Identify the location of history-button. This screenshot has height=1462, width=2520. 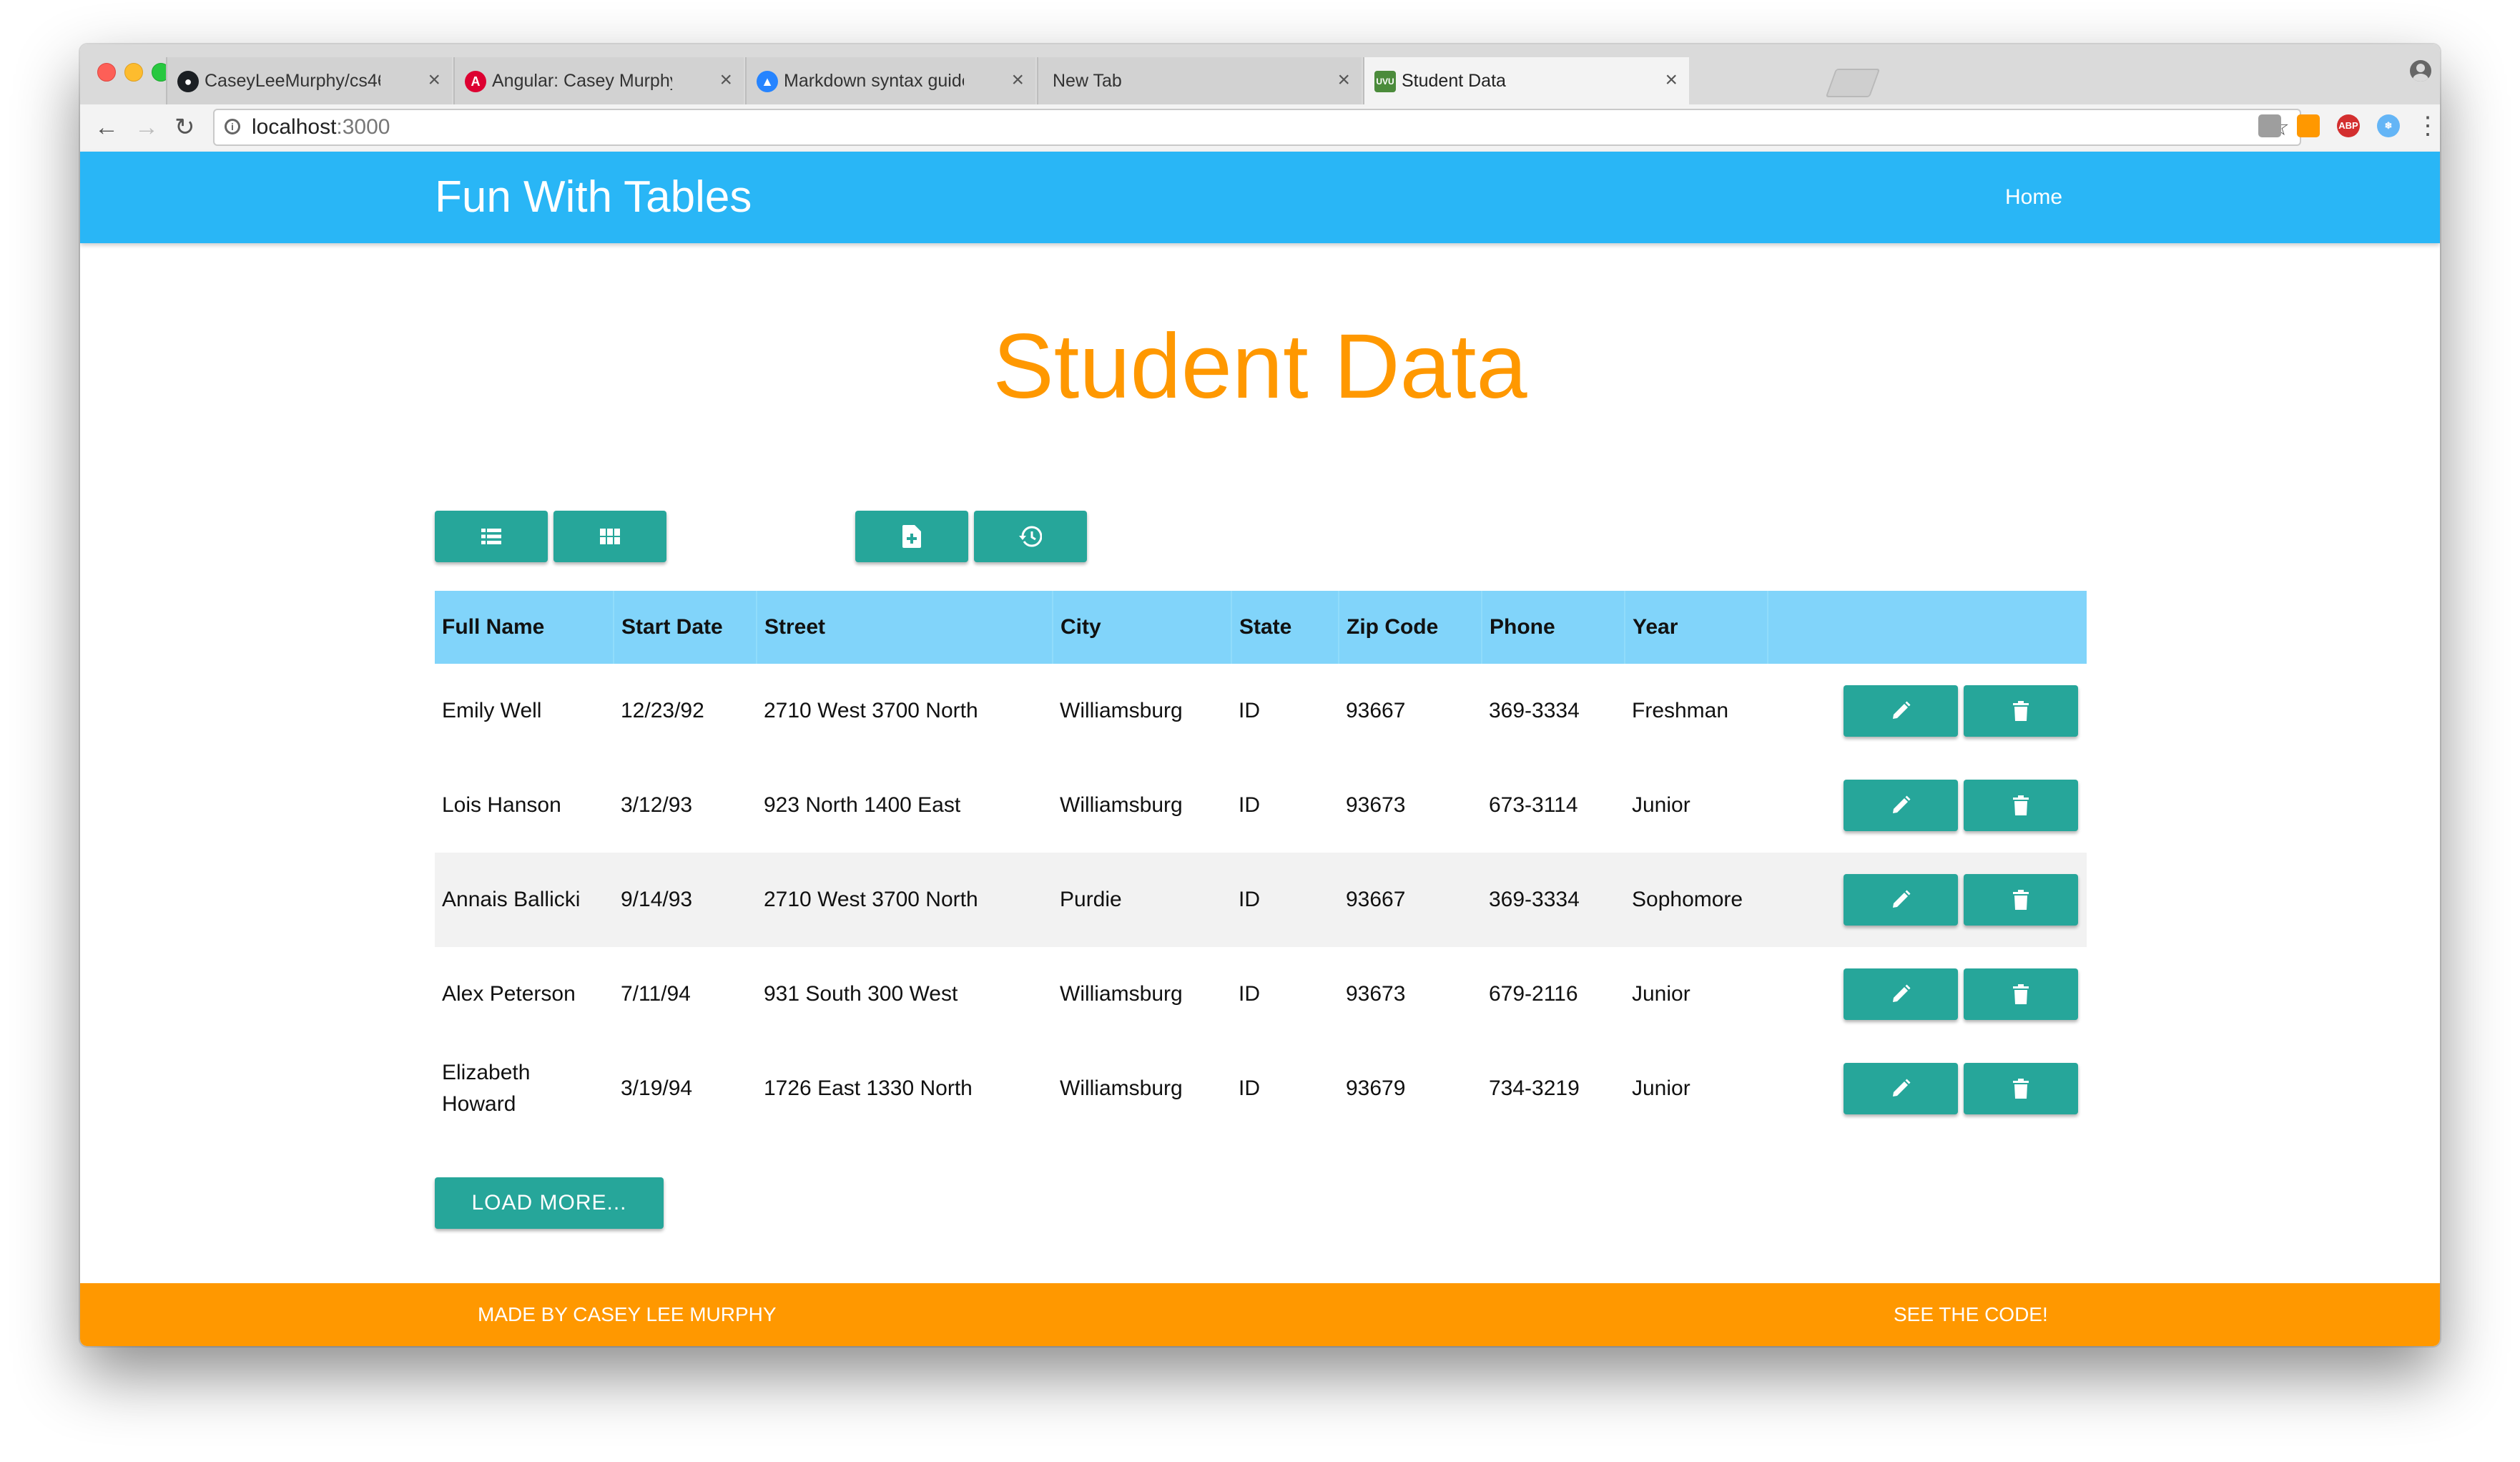
(1030, 536).